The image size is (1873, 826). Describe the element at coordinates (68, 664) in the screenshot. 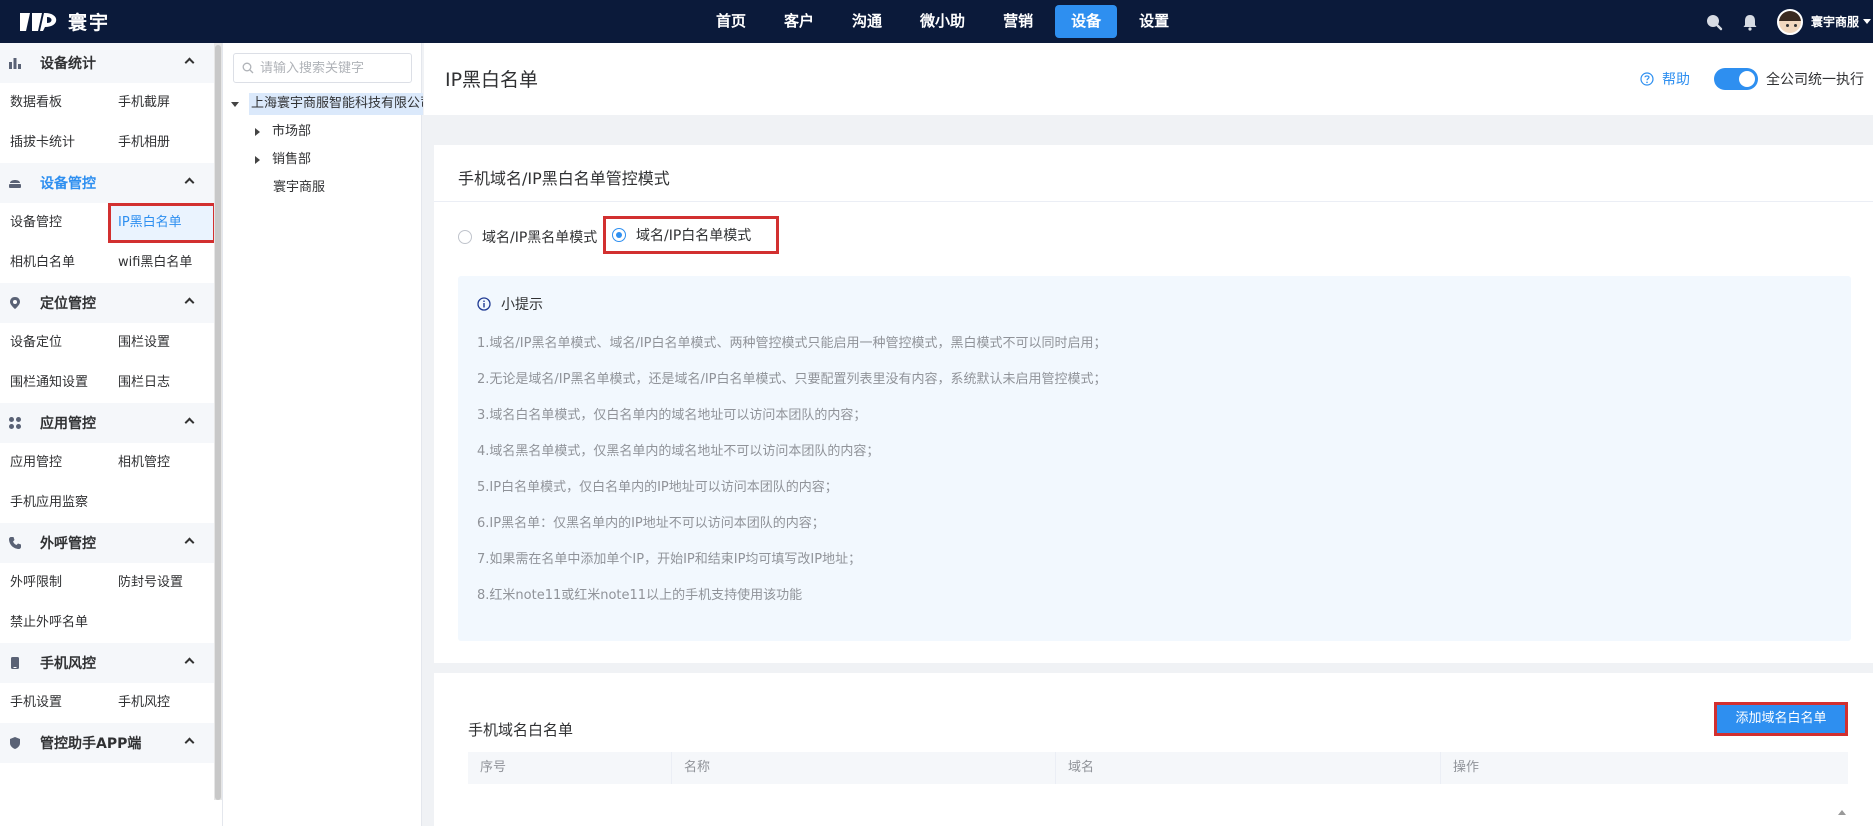

I see `sidebar-section-title: 手机风控` at that location.